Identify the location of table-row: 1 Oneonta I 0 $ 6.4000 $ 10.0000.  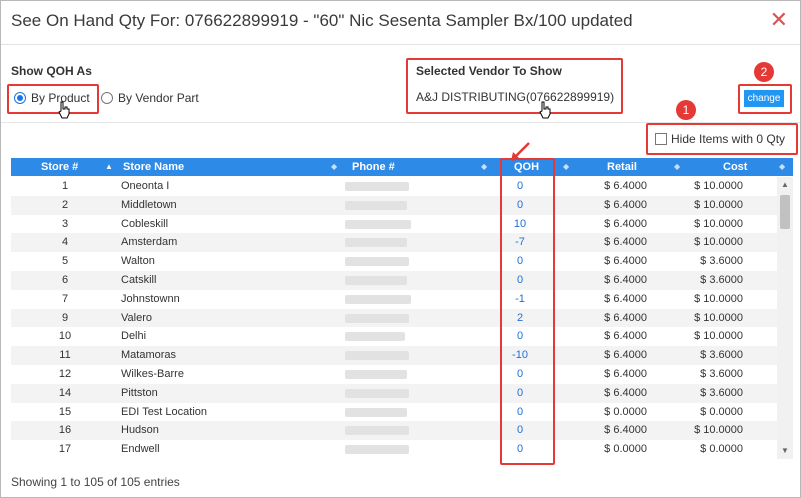
(394, 186).